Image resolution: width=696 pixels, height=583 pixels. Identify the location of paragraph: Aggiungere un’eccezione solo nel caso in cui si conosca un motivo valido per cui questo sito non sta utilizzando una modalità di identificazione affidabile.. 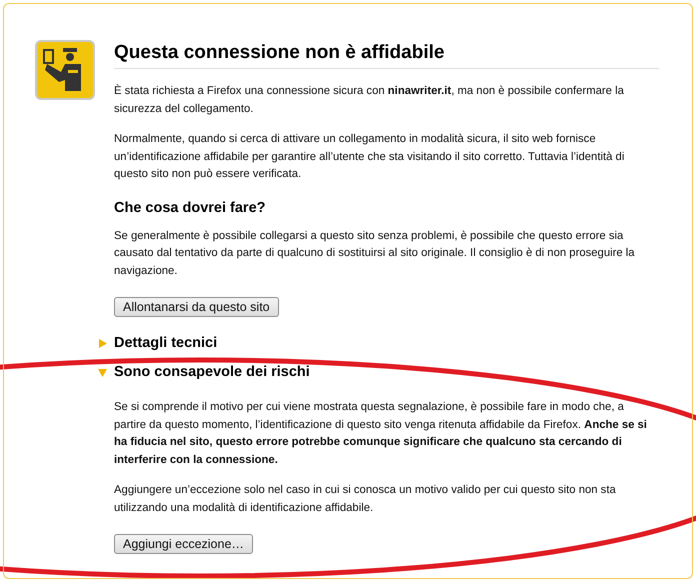
(365, 499).